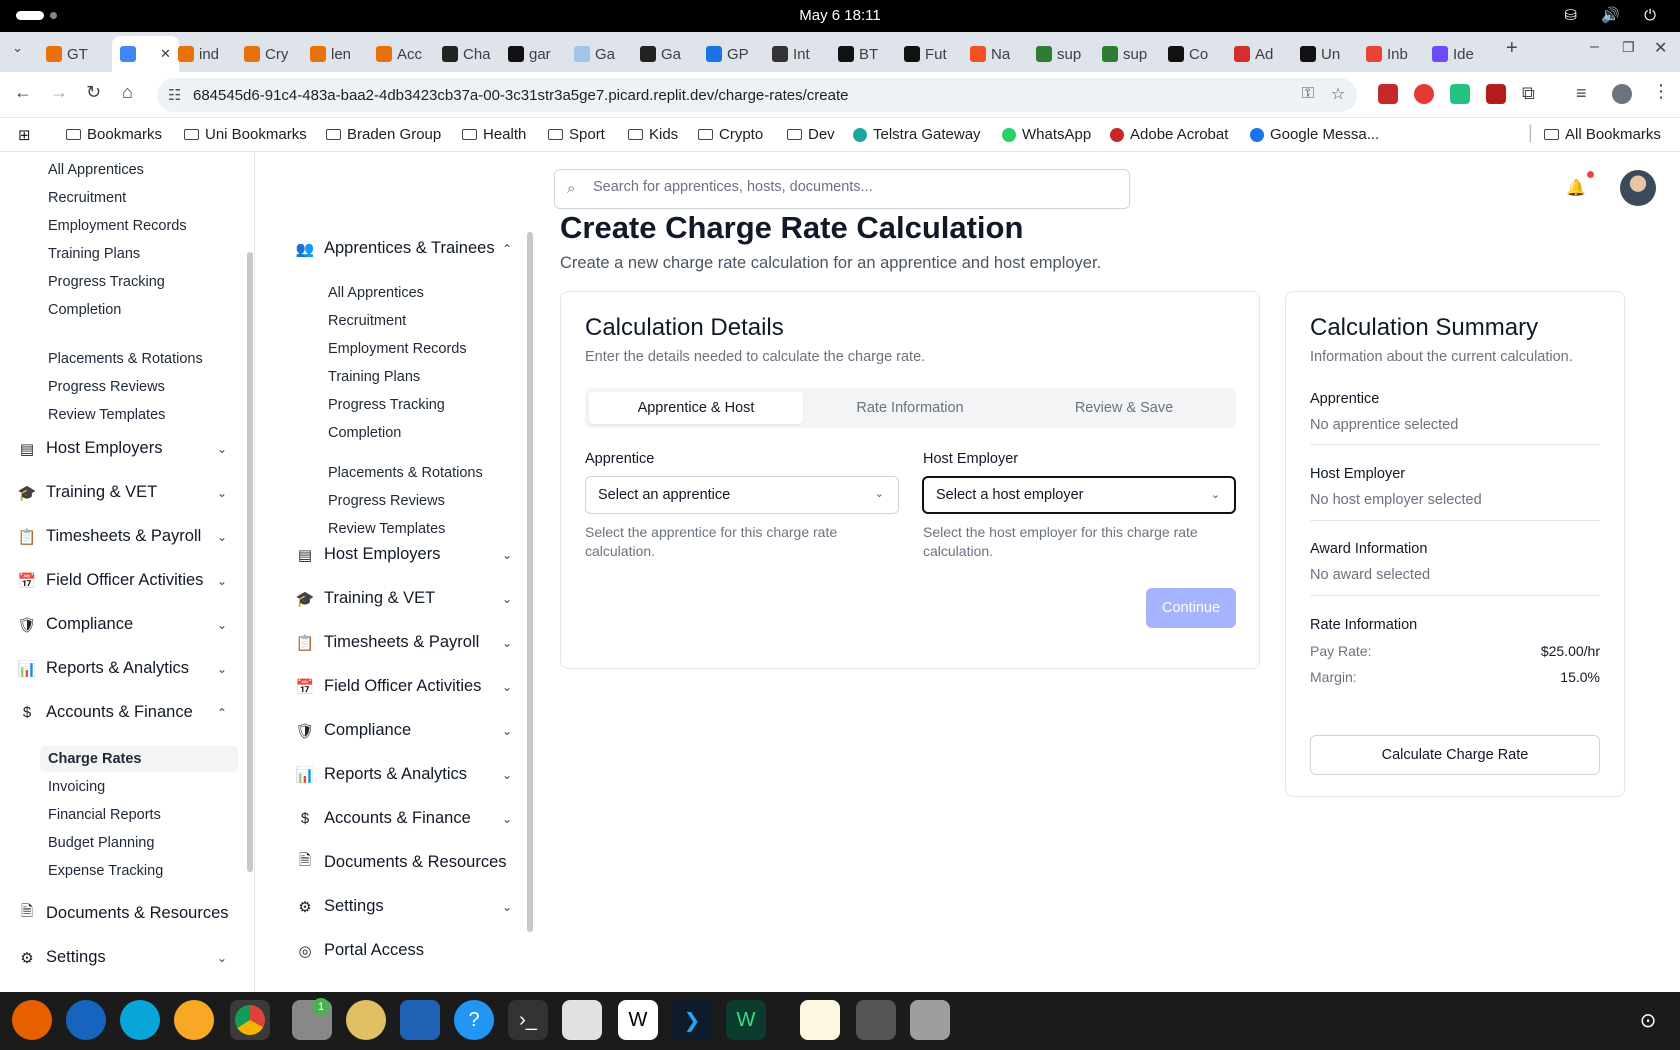 Image resolution: width=1680 pixels, height=1050 pixels. Describe the element at coordinates (376, 293) in the screenshot. I see `sidebar2-link-all-apprentices: All Apprentices` at that location.